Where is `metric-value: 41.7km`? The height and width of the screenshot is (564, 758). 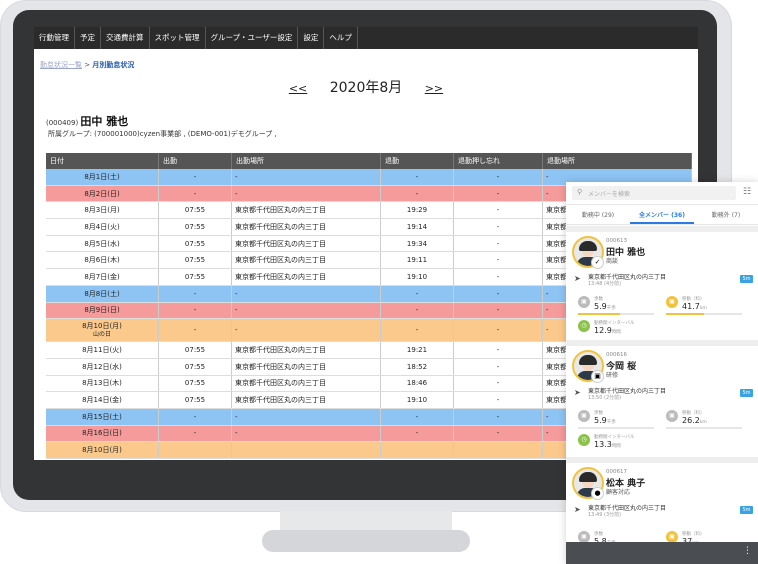
metric-value: 41.7km is located at coordinates (694, 306).